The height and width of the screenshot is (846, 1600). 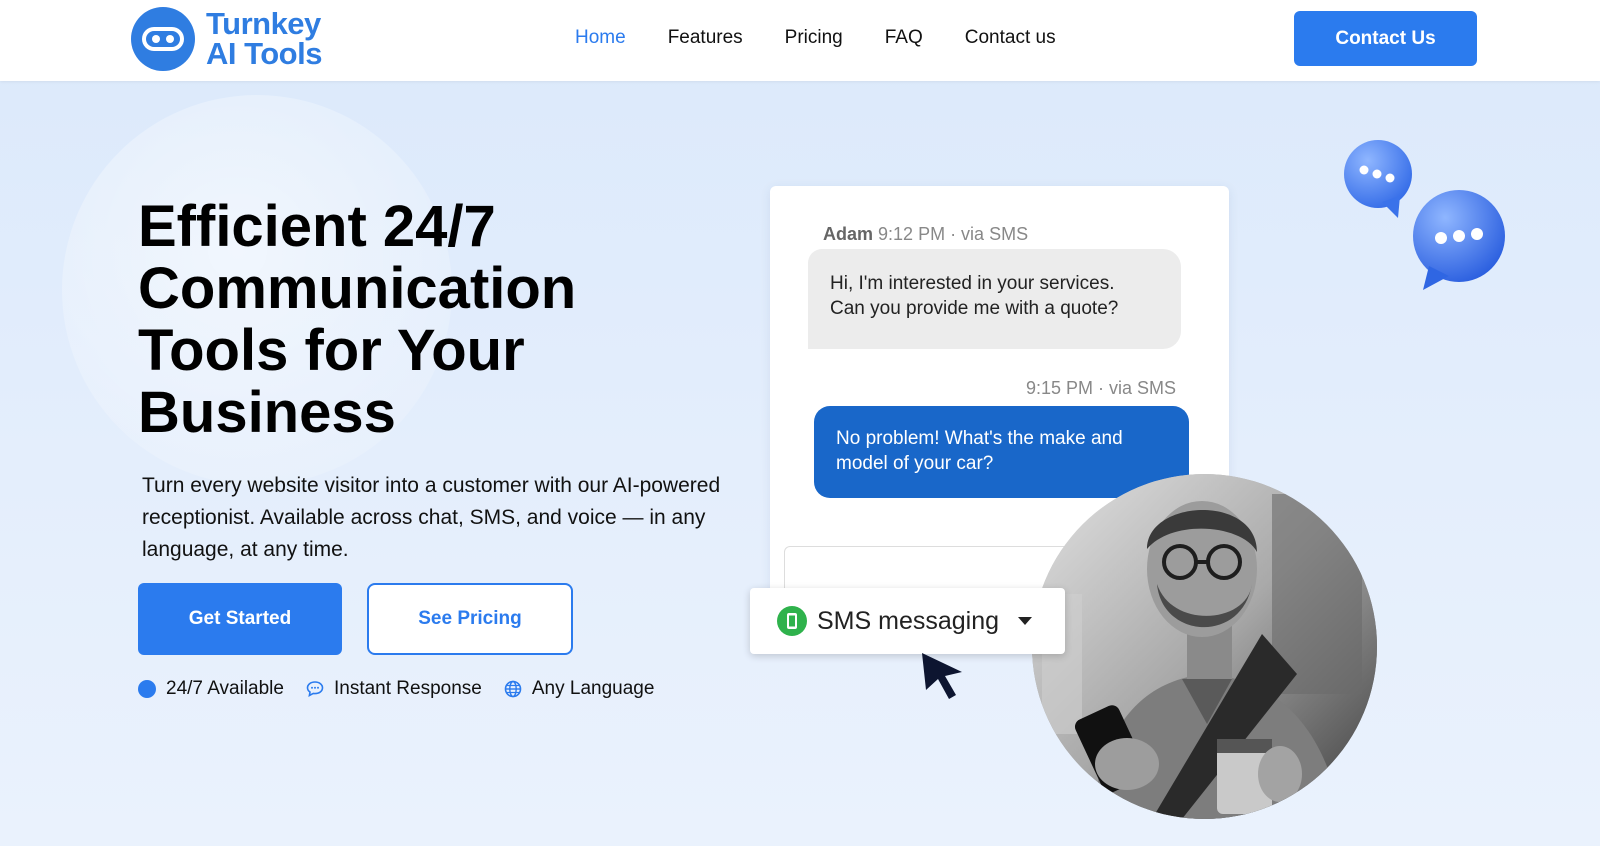 What do you see at coordinates (1025, 621) in the screenshot?
I see `caret-down-icon` at bounding box center [1025, 621].